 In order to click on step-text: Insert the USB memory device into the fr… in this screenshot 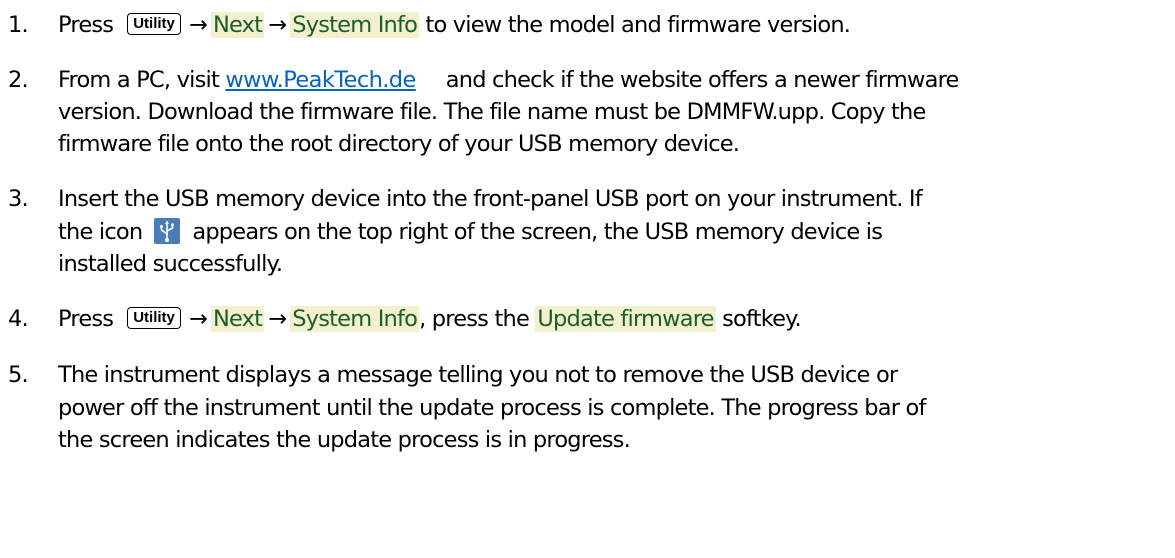, I will do `click(490, 199)`.